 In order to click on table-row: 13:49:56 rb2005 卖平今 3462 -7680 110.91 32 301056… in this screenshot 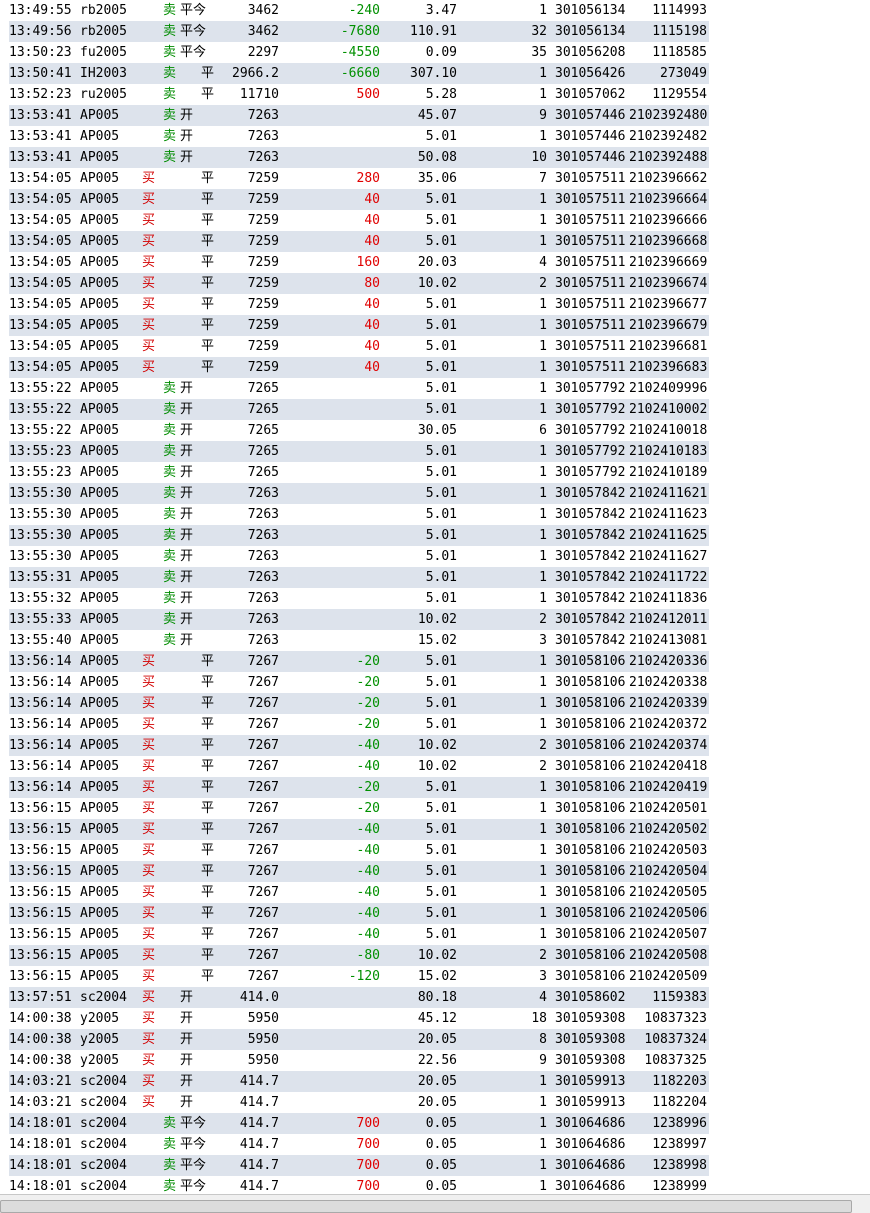, I will do `click(359, 31)`.